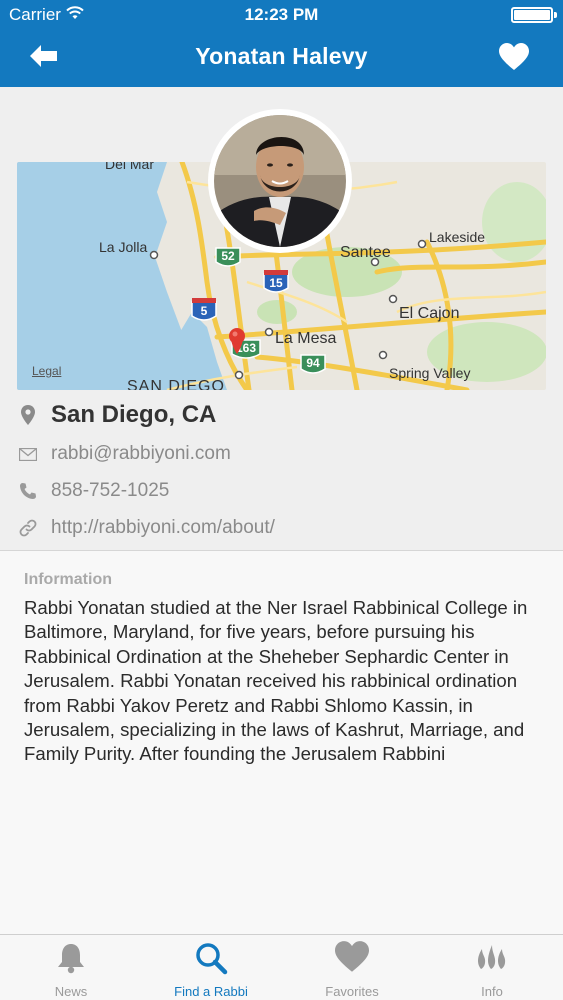 The image size is (563, 1000). What do you see at coordinates (212, 959) in the screenshot?
I see `search-icon` at bounding box center [212, 959].